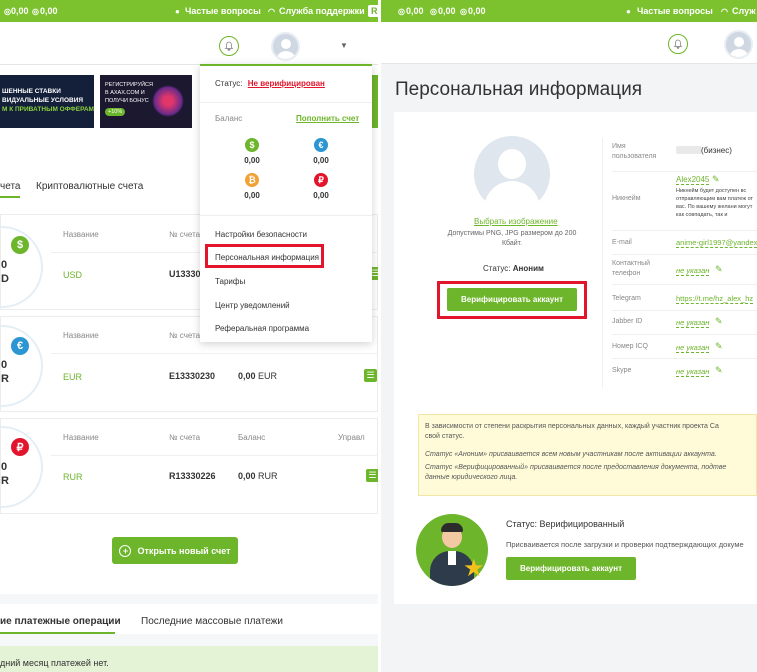 Image resolution: width=757 pixels, height=672 pixels. What do you see at coordinates (351, 437) in the screenshot?
I see `manage-label: Управл` at bounding box center [351, 437].